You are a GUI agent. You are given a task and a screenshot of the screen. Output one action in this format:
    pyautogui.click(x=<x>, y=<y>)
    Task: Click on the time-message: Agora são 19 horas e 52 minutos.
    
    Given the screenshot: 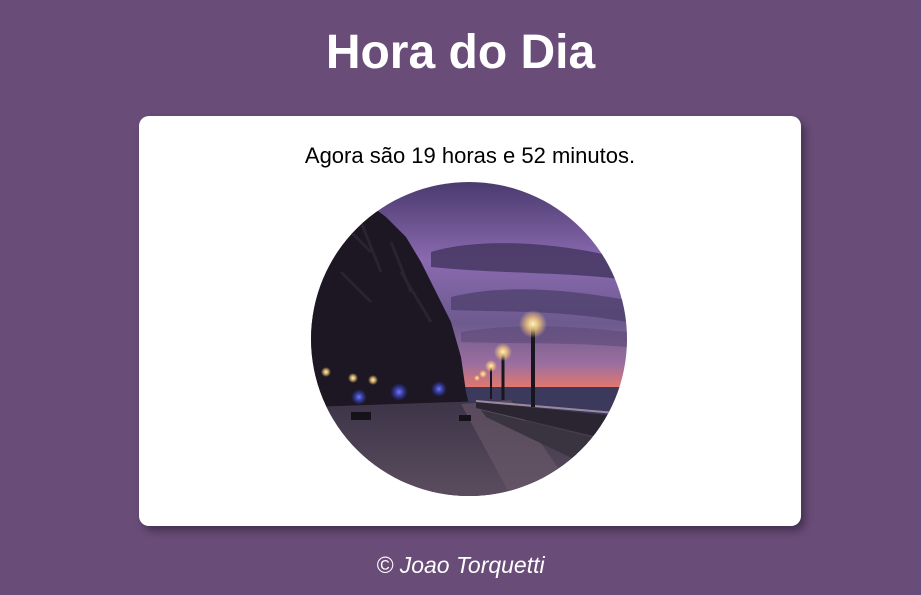 What is the action you would take?
    pyautogui.click(x=470, y=155)
    